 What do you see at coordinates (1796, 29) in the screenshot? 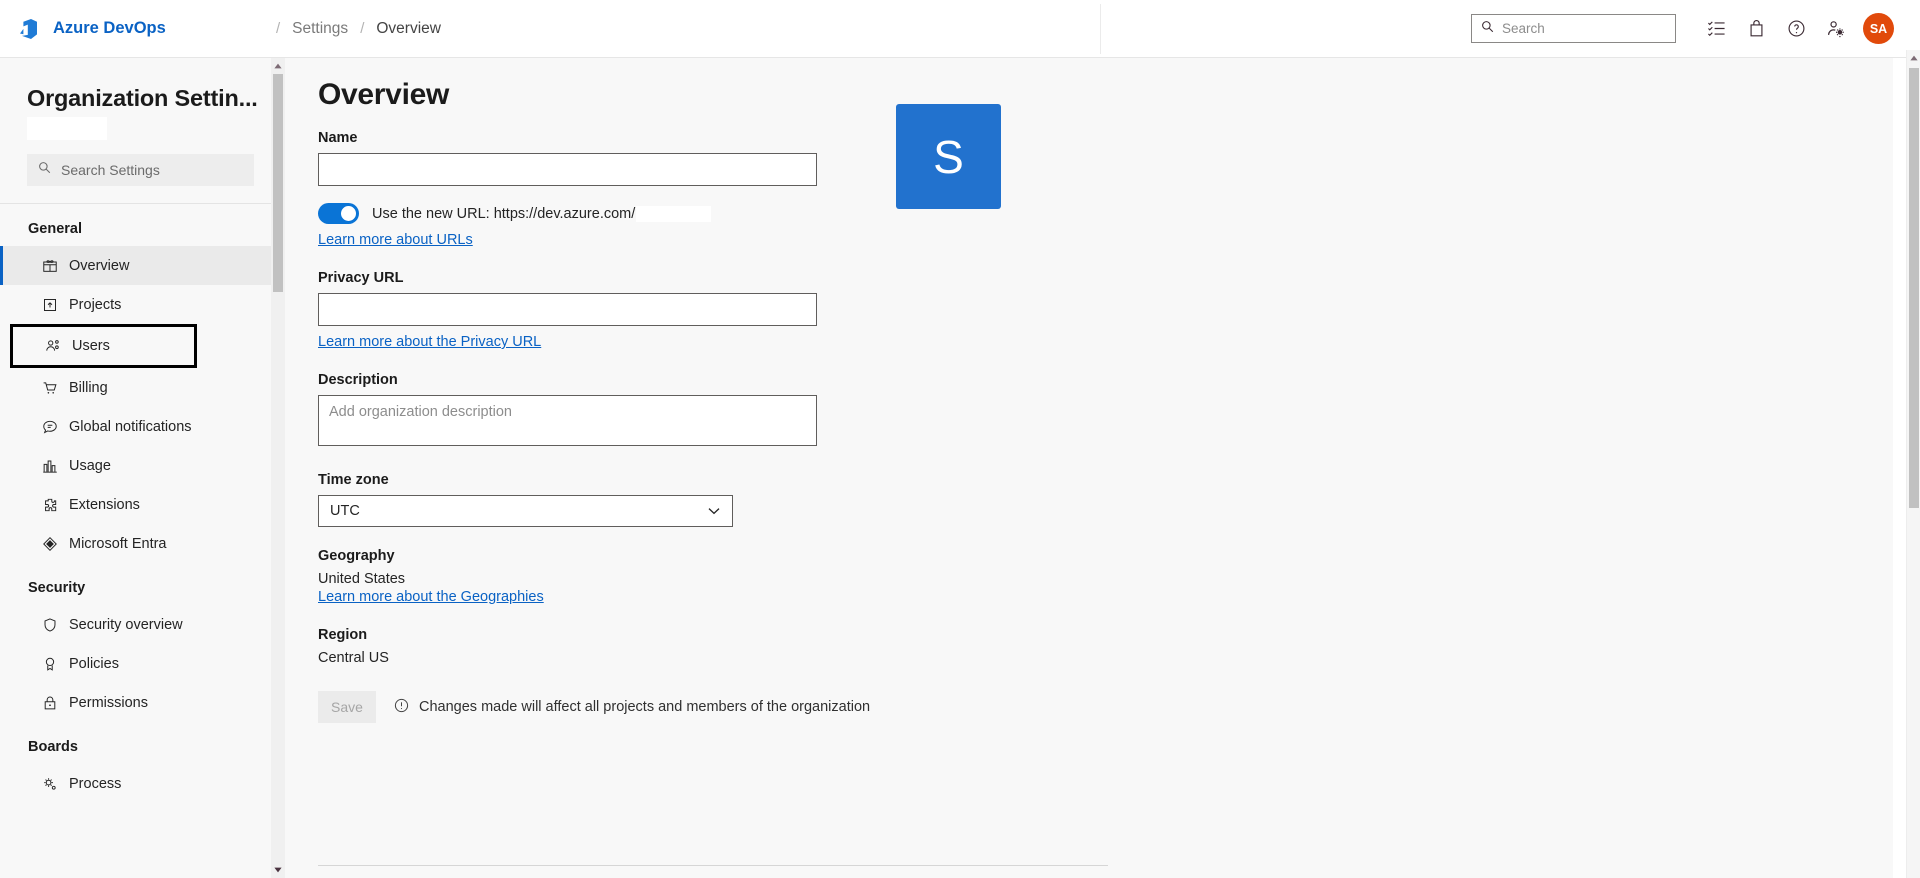
I see `help-question-icon` at bounding box center [1796, 29].